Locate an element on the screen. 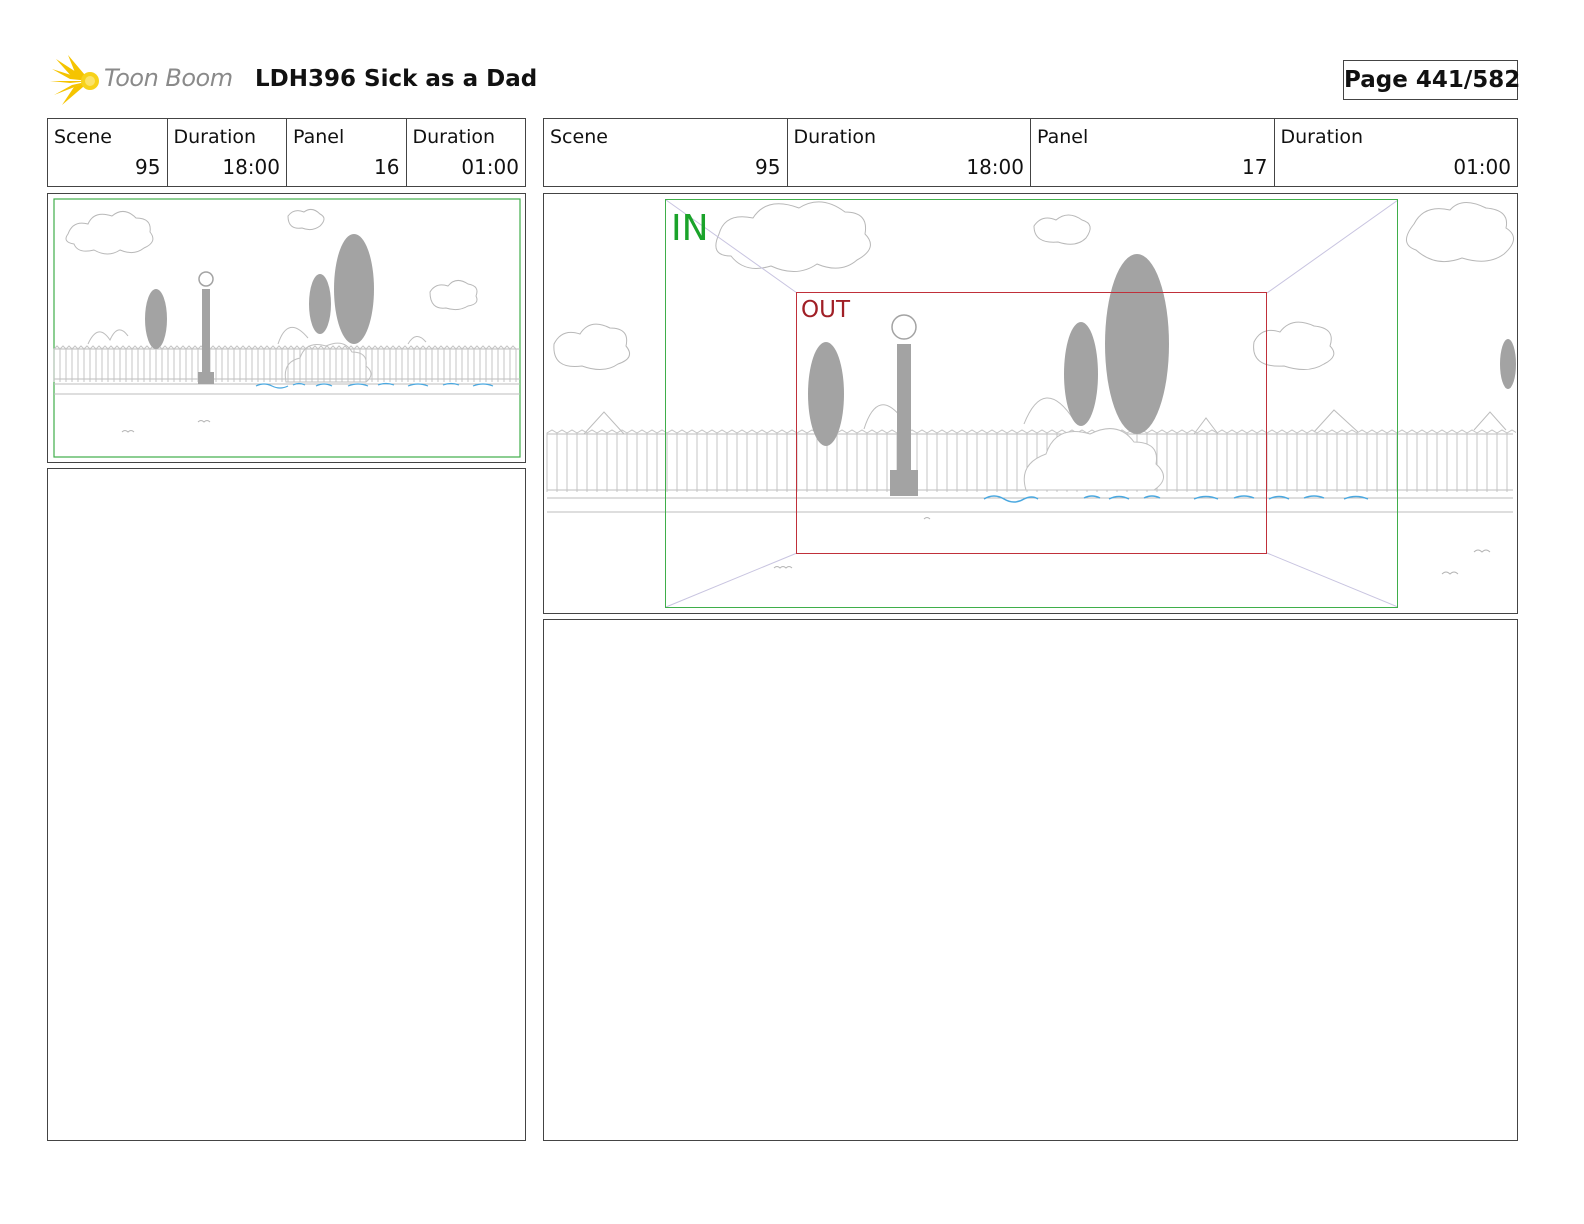 This screenshot has height=1224, width=1584. panel-value: 16 is located at coordinates (387, 167).